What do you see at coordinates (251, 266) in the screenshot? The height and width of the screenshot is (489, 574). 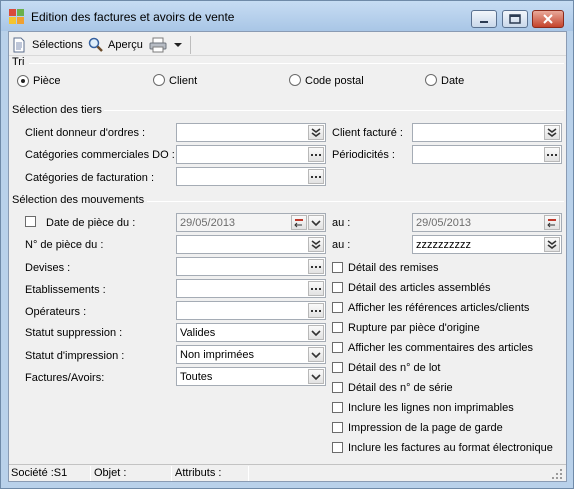 I see `devises-field` at bounding box center [251, 266].